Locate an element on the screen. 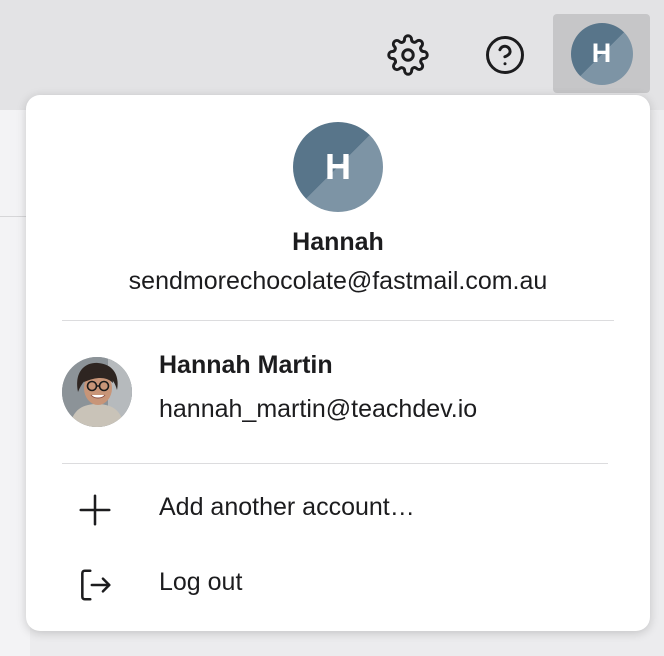  gear-icon is located at coordinates (408, 55).